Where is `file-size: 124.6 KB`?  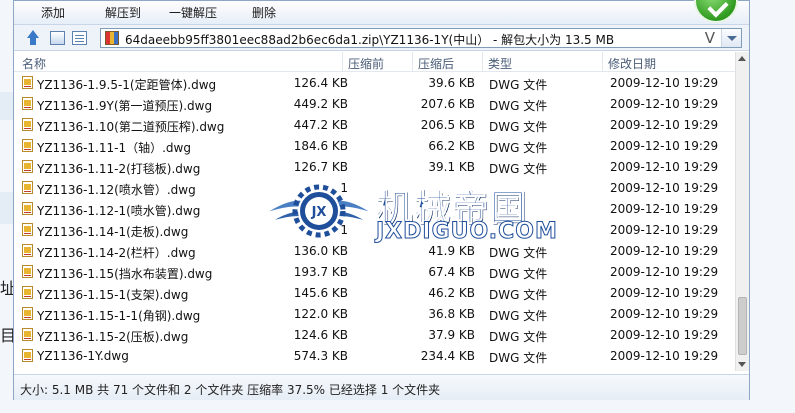
file-size: 124.6 KB is located at coordinates (320, 335).